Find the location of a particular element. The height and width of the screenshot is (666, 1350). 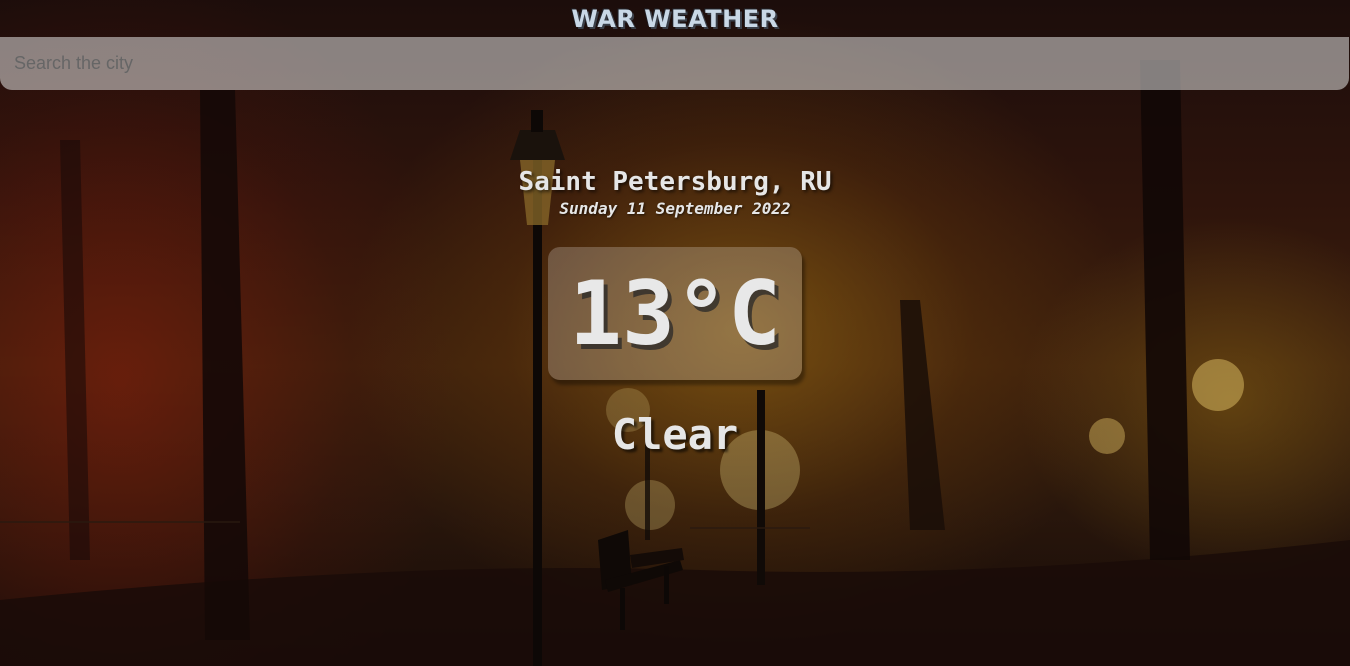

current-date: Sunday 11 September 2022 is located at coordinates (675, 208).